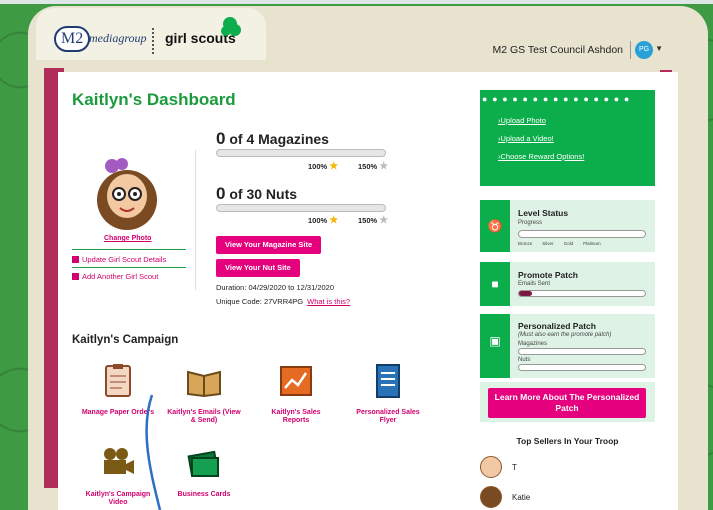 The height and width of the screenshot is (510, 713). What do you see at coordinates (204, 384) in the screenshot?
I see `book-icon` at bounding box center [204, 384].